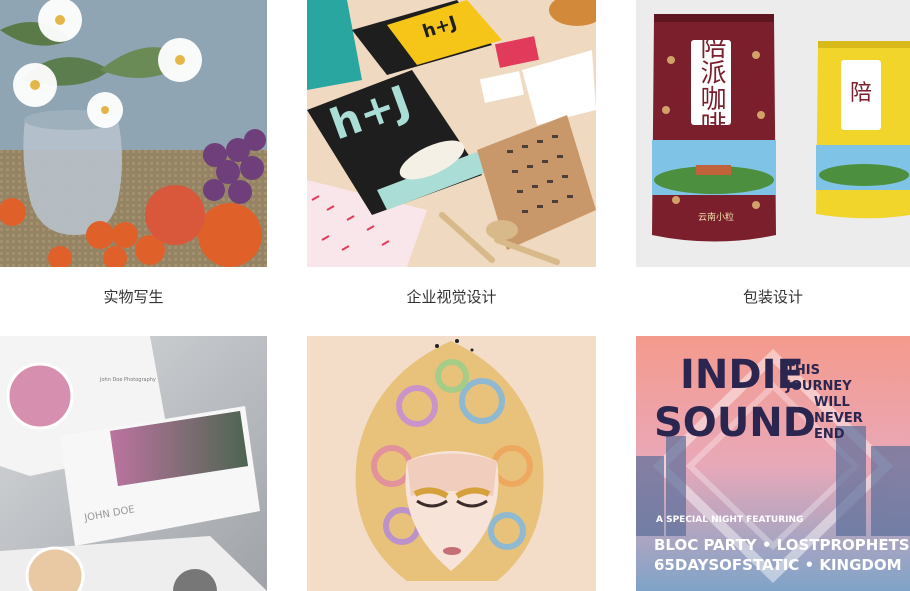  I want to click on still-life-image, so click(133, 133).